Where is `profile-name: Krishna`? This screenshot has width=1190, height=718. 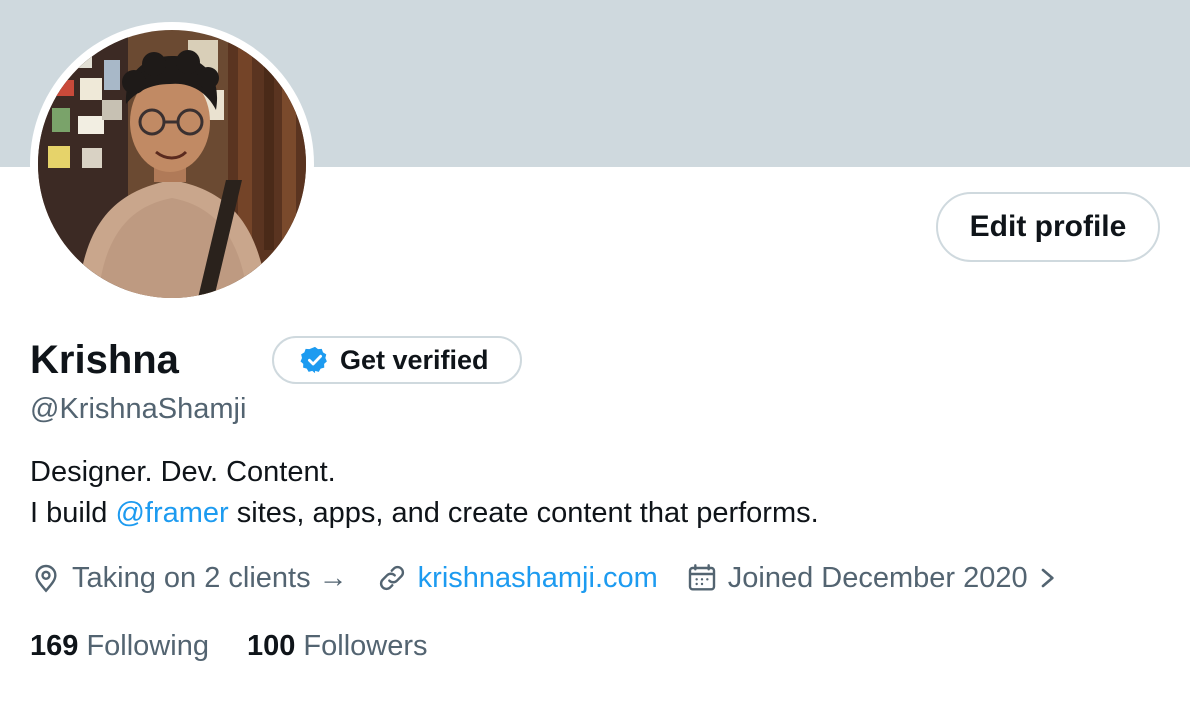 profile-name: Krishna is located at coordinates (104, 360).